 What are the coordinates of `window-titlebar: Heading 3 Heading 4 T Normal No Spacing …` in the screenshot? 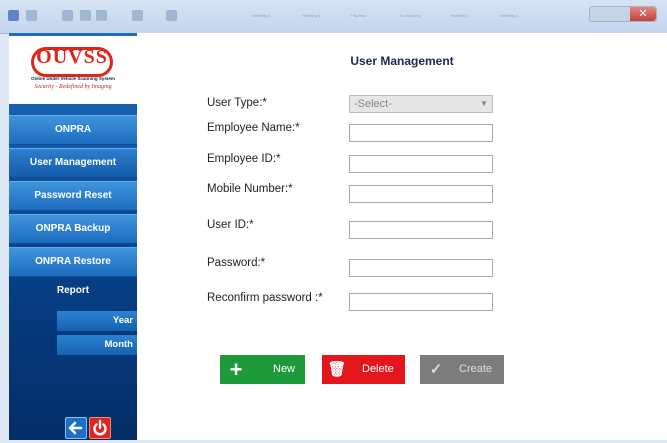 It's located at (333, 17).